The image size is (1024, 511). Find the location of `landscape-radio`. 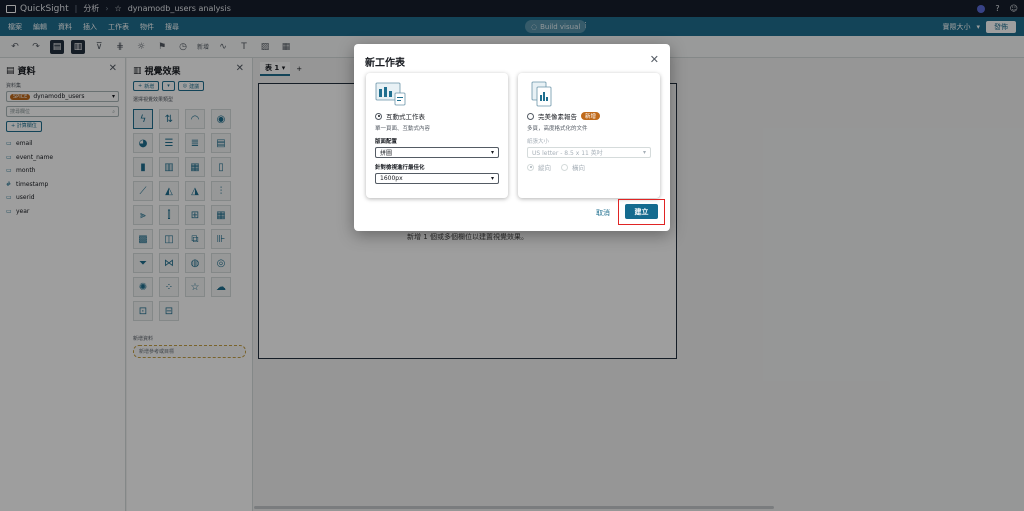

landscape-radio is located at coordinates (564, 167).